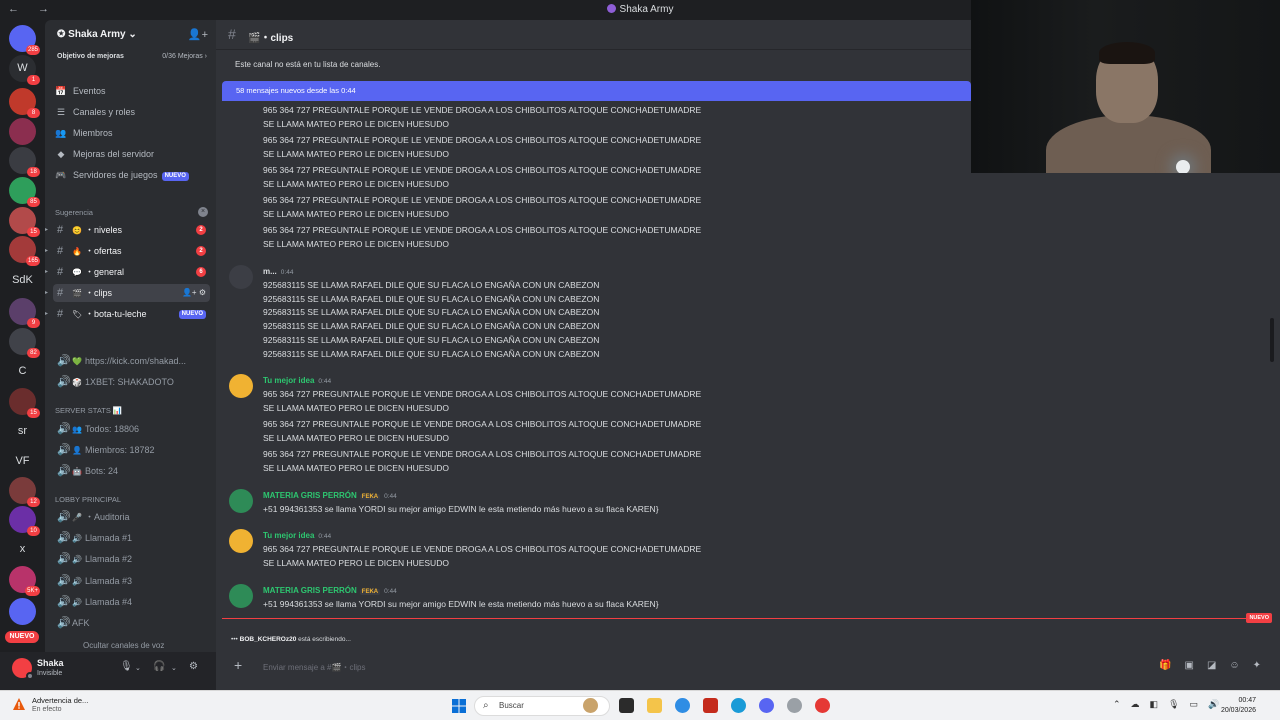 The width and height of the screenshot is (1280, 720). What do you see at coordinates (24, 162) in the screenshot?
I see `server-icon: 18` at bounding box center [24, 162].